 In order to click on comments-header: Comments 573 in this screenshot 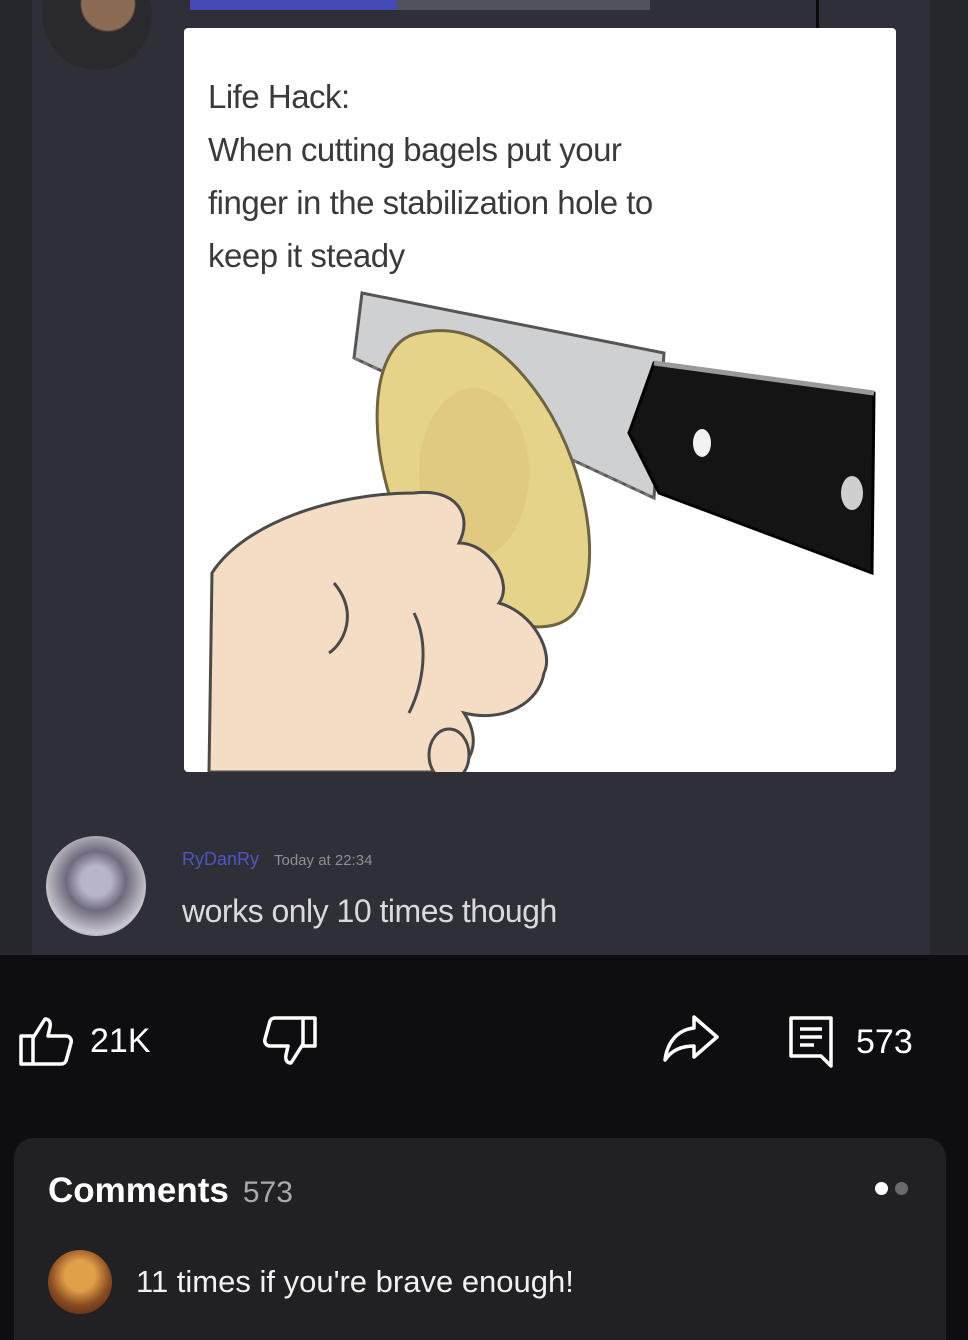, I will do `click(170, 1191)`.